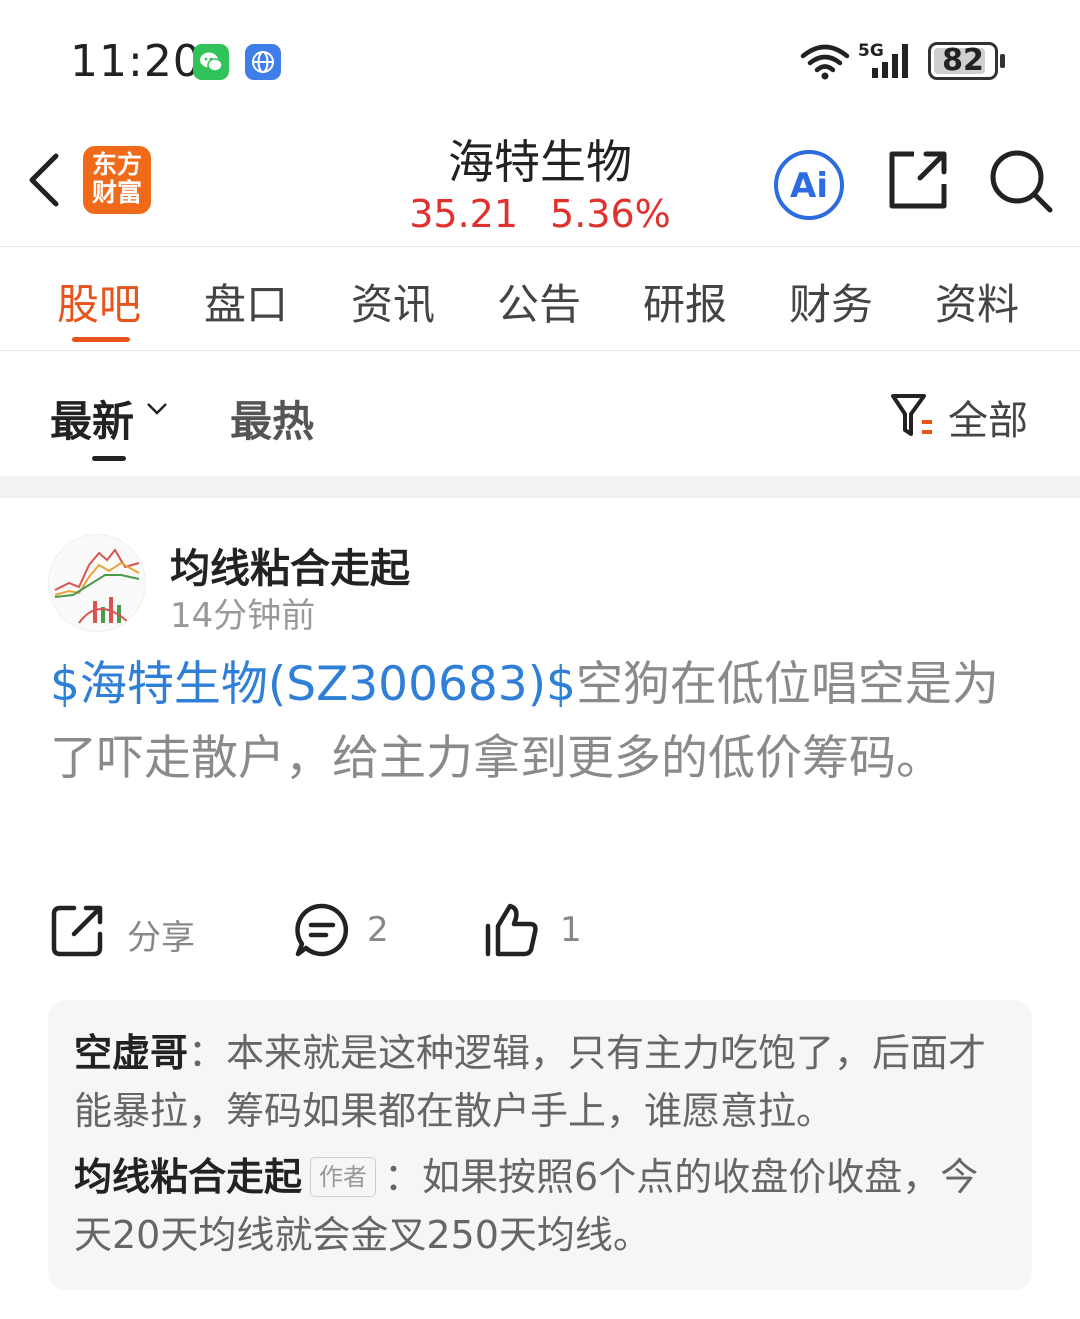 This screenshot has width=1080, height=1319. Describe the element at coordinates (188, 1177) in the screenshot. I see `commenter-name: 均线粘合走起` at that location.